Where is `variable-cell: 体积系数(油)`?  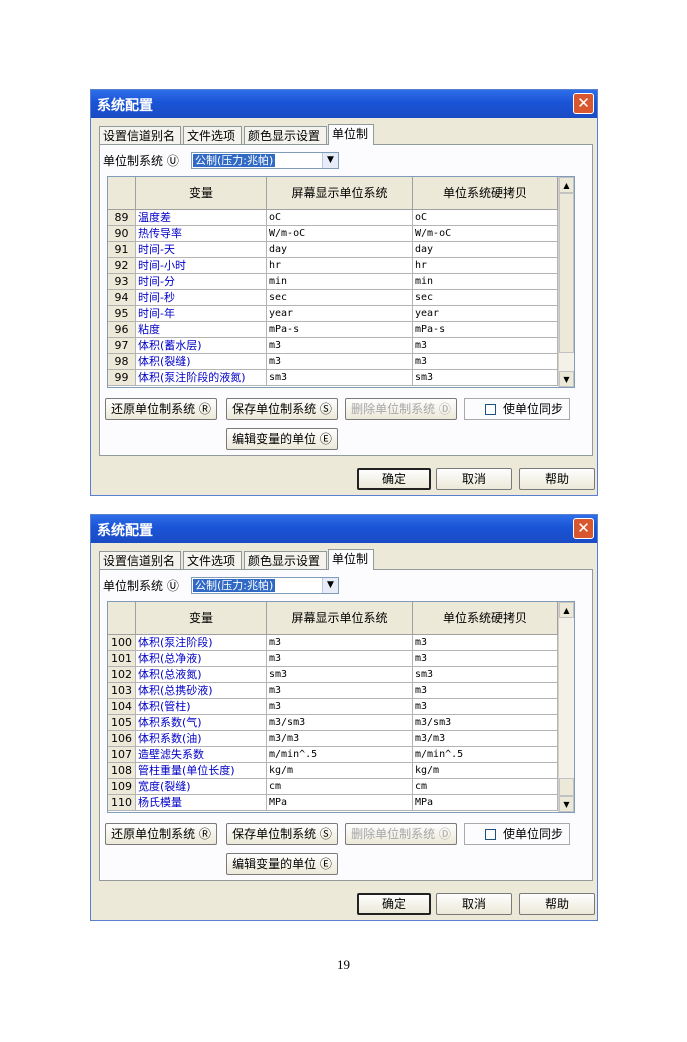 variable-cell: 体积系数(油) is located at coordinates (201, 739).